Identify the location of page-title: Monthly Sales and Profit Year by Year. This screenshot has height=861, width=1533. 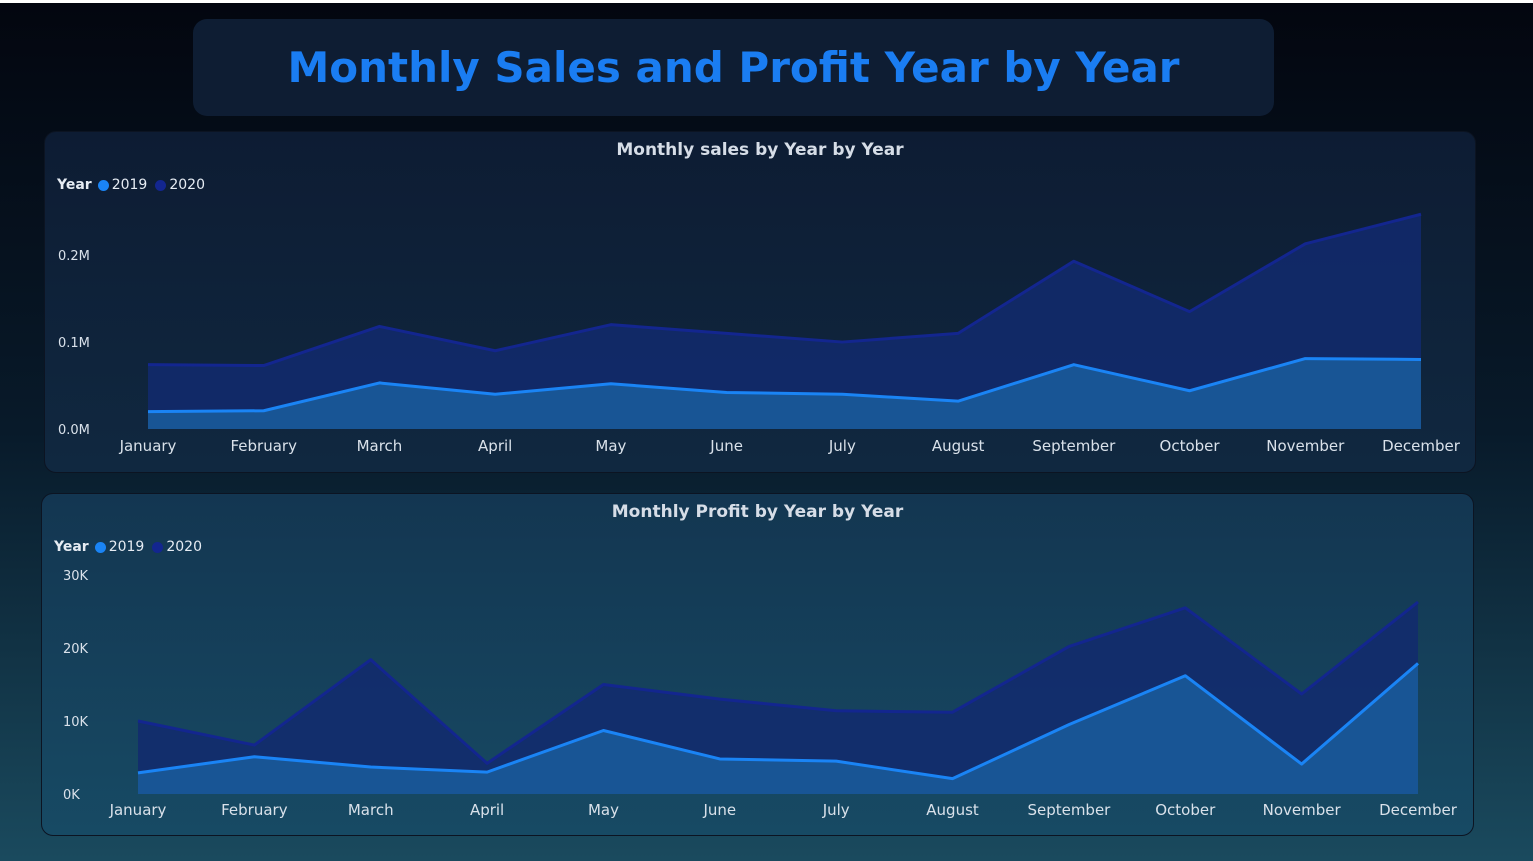
(733, 67).